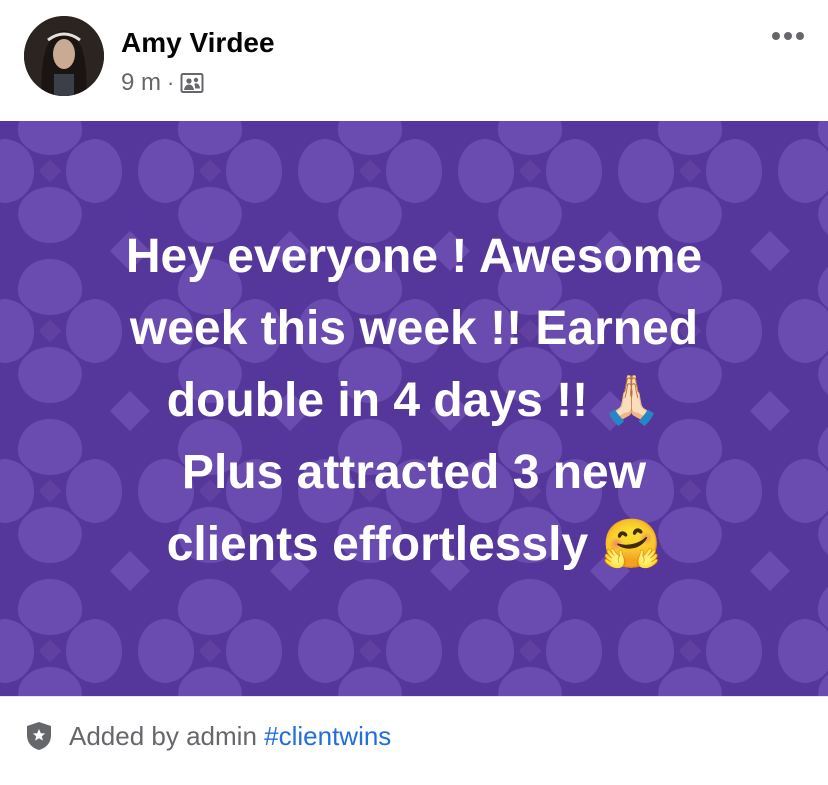 The image size is (828, 785). I want to click on added-by-label: Added by admin, so click(163, 736).